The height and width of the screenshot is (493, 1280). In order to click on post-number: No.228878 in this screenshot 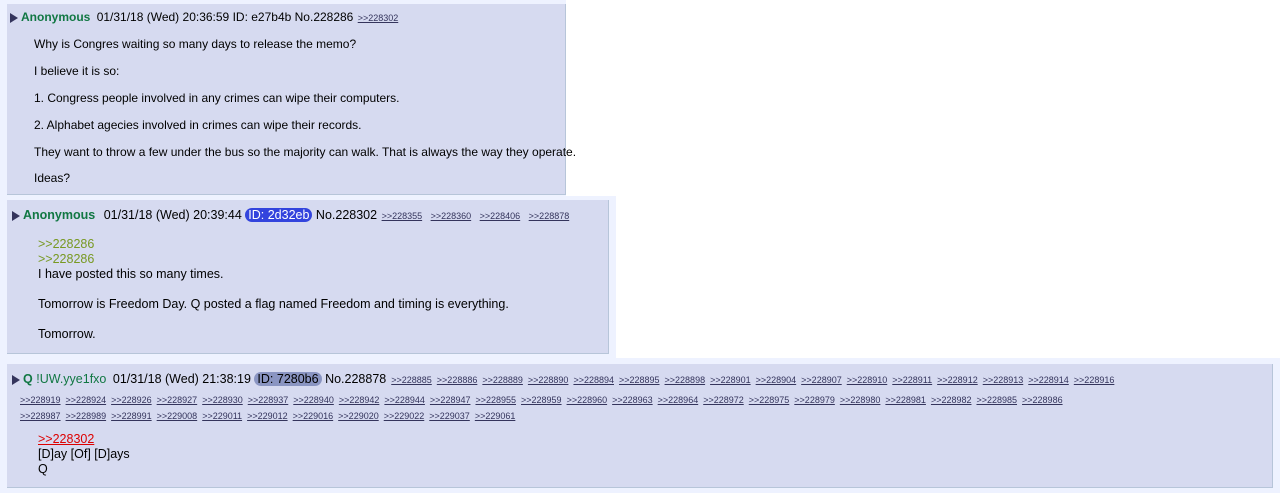, I will do `click(355, 379)`.